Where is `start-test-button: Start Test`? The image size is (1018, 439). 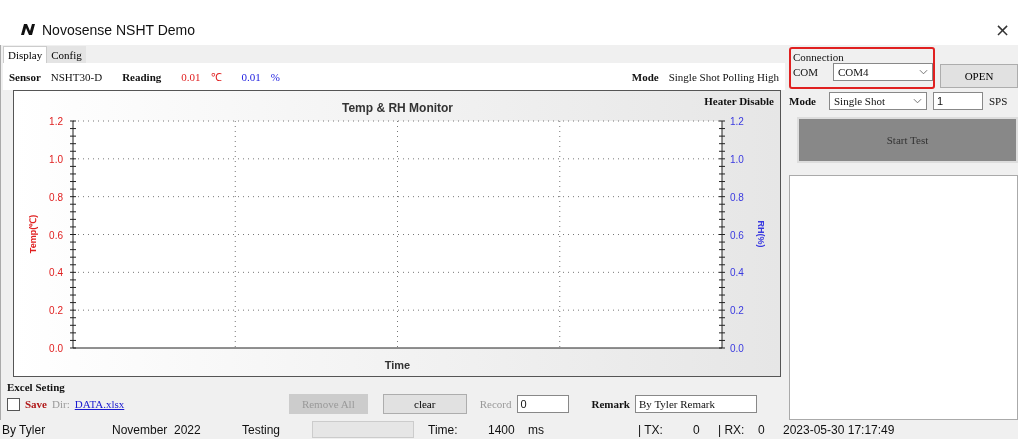
start-test-button: Start Test is located at coordinates (907, 140).